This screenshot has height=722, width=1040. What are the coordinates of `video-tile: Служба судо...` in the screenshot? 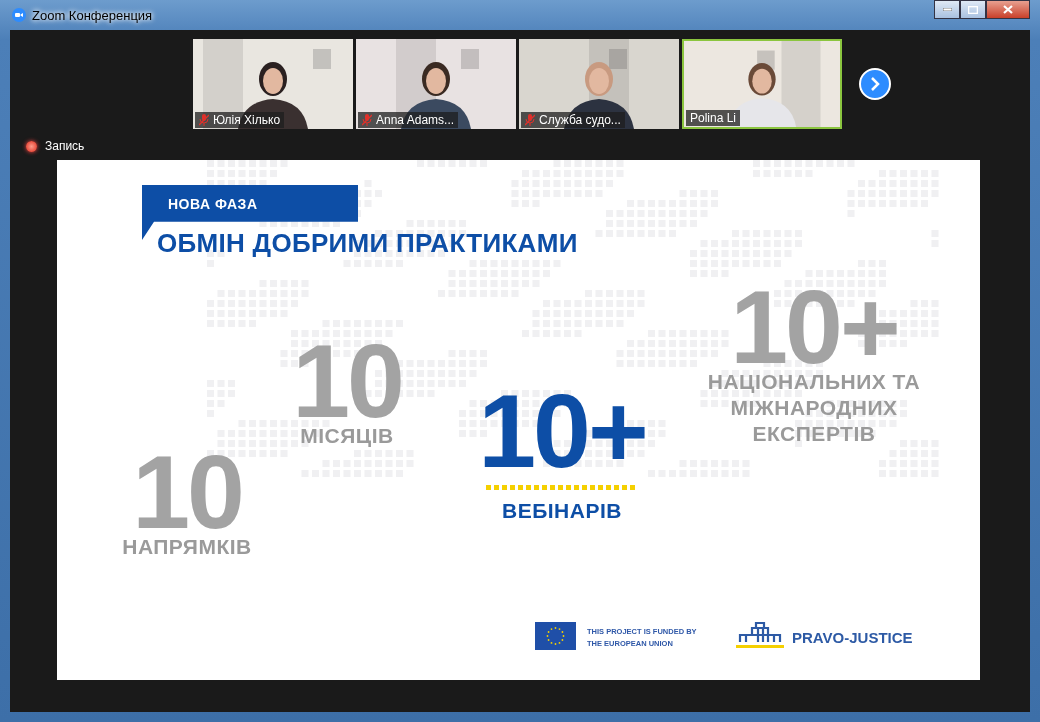 It's located at (599, 84).